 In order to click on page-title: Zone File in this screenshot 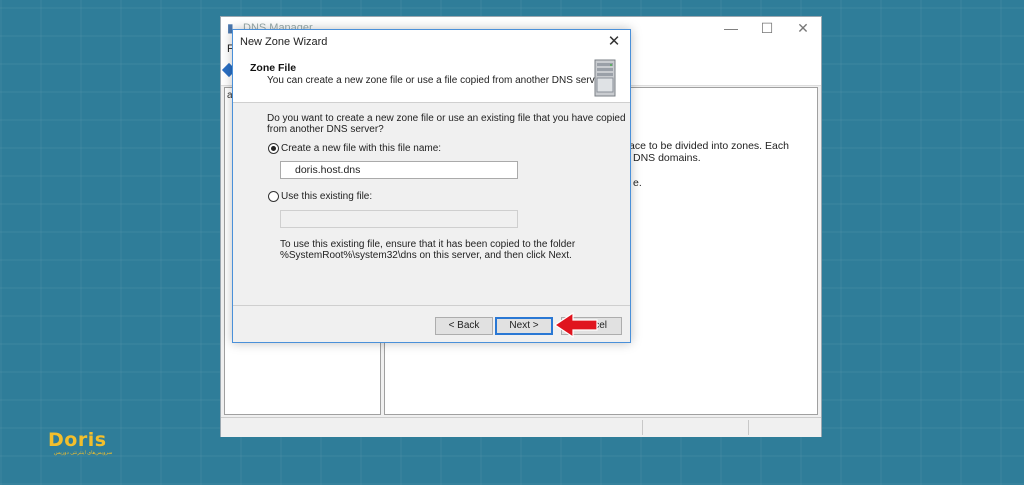, I will do `click(273, 68)`.